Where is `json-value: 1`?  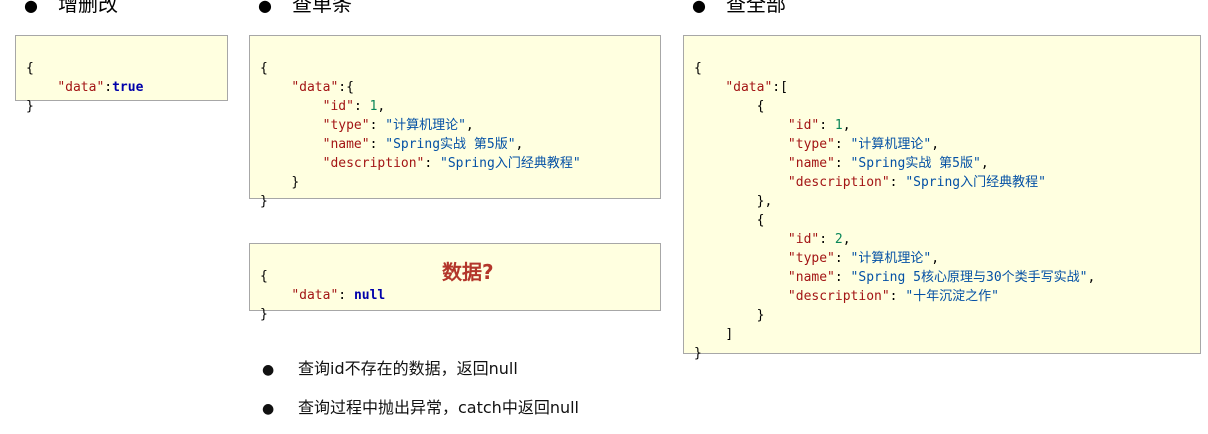 json-value: 1 is located at coordinates (838, 125).